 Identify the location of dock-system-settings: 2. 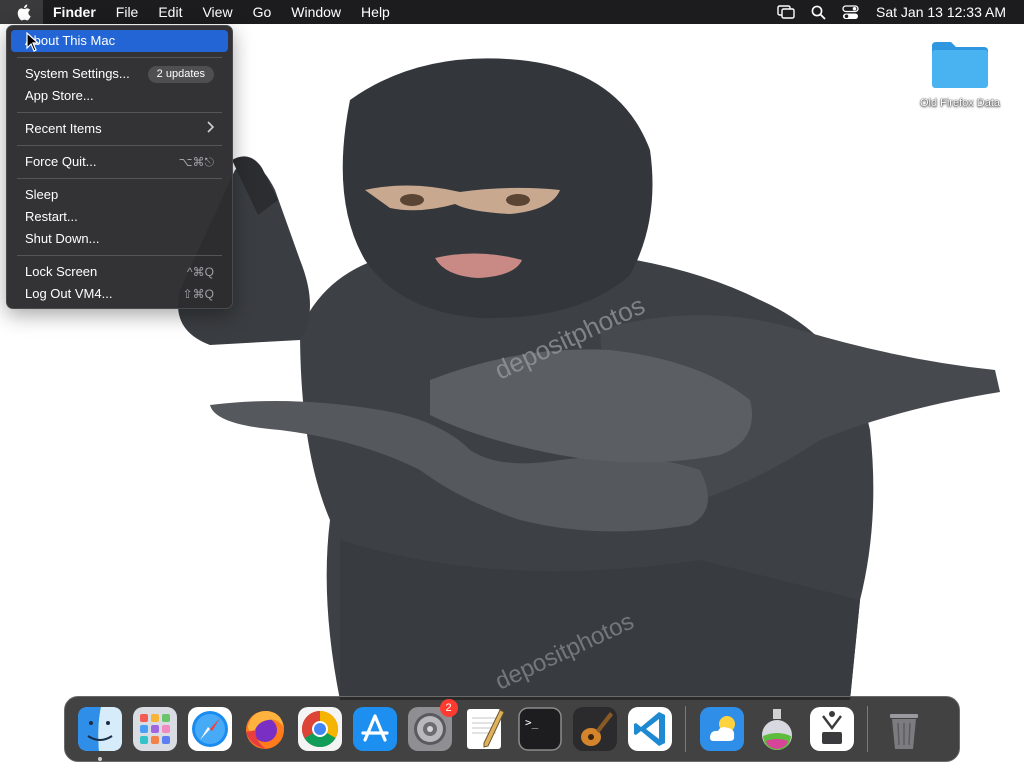
(432, 726).